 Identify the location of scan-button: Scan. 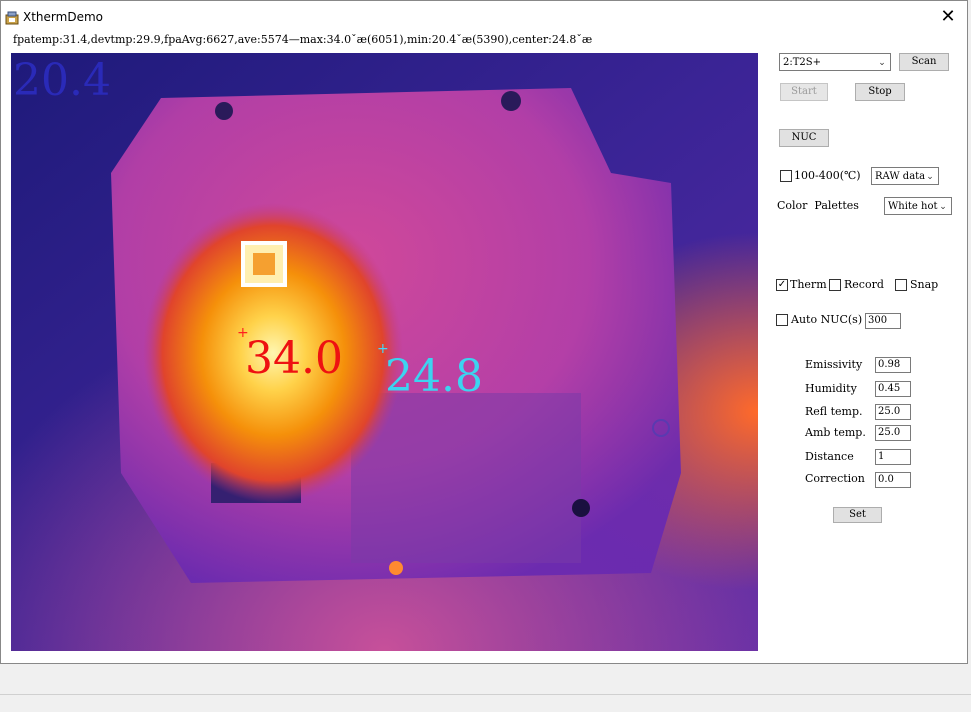
(924, 62).